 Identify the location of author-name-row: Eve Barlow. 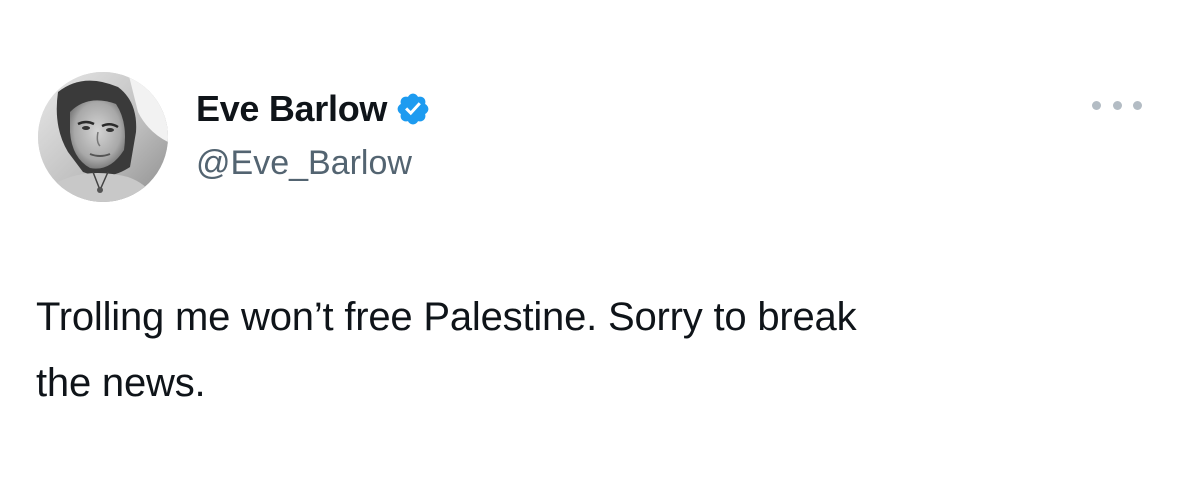
(313, 109).